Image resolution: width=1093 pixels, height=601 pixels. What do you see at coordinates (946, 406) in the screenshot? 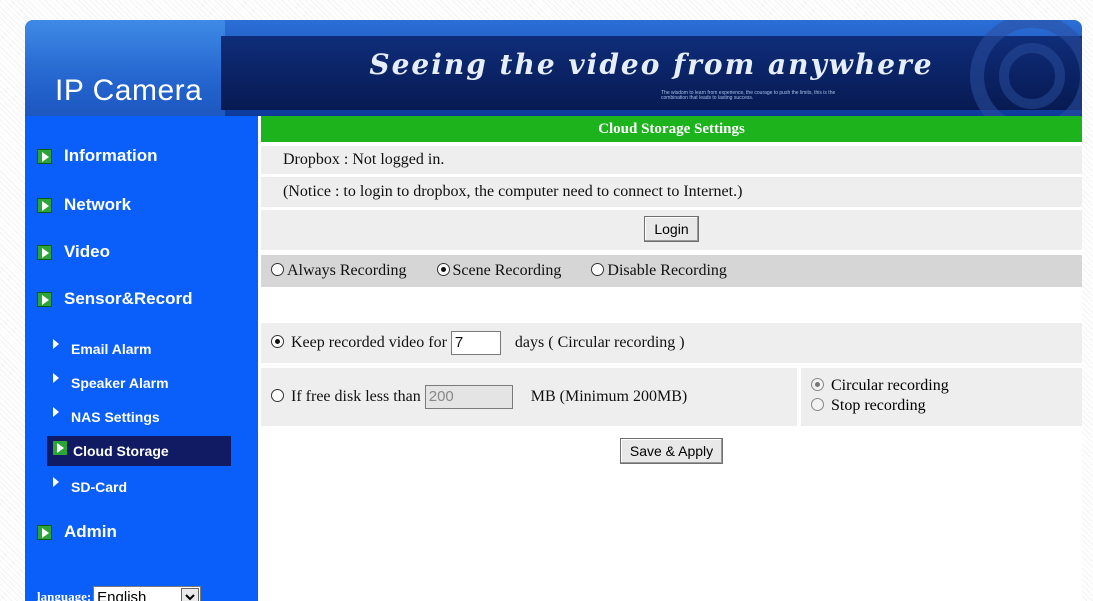
I see `radio-stop-recording: Stop recording` at bounding box center [946, 406].